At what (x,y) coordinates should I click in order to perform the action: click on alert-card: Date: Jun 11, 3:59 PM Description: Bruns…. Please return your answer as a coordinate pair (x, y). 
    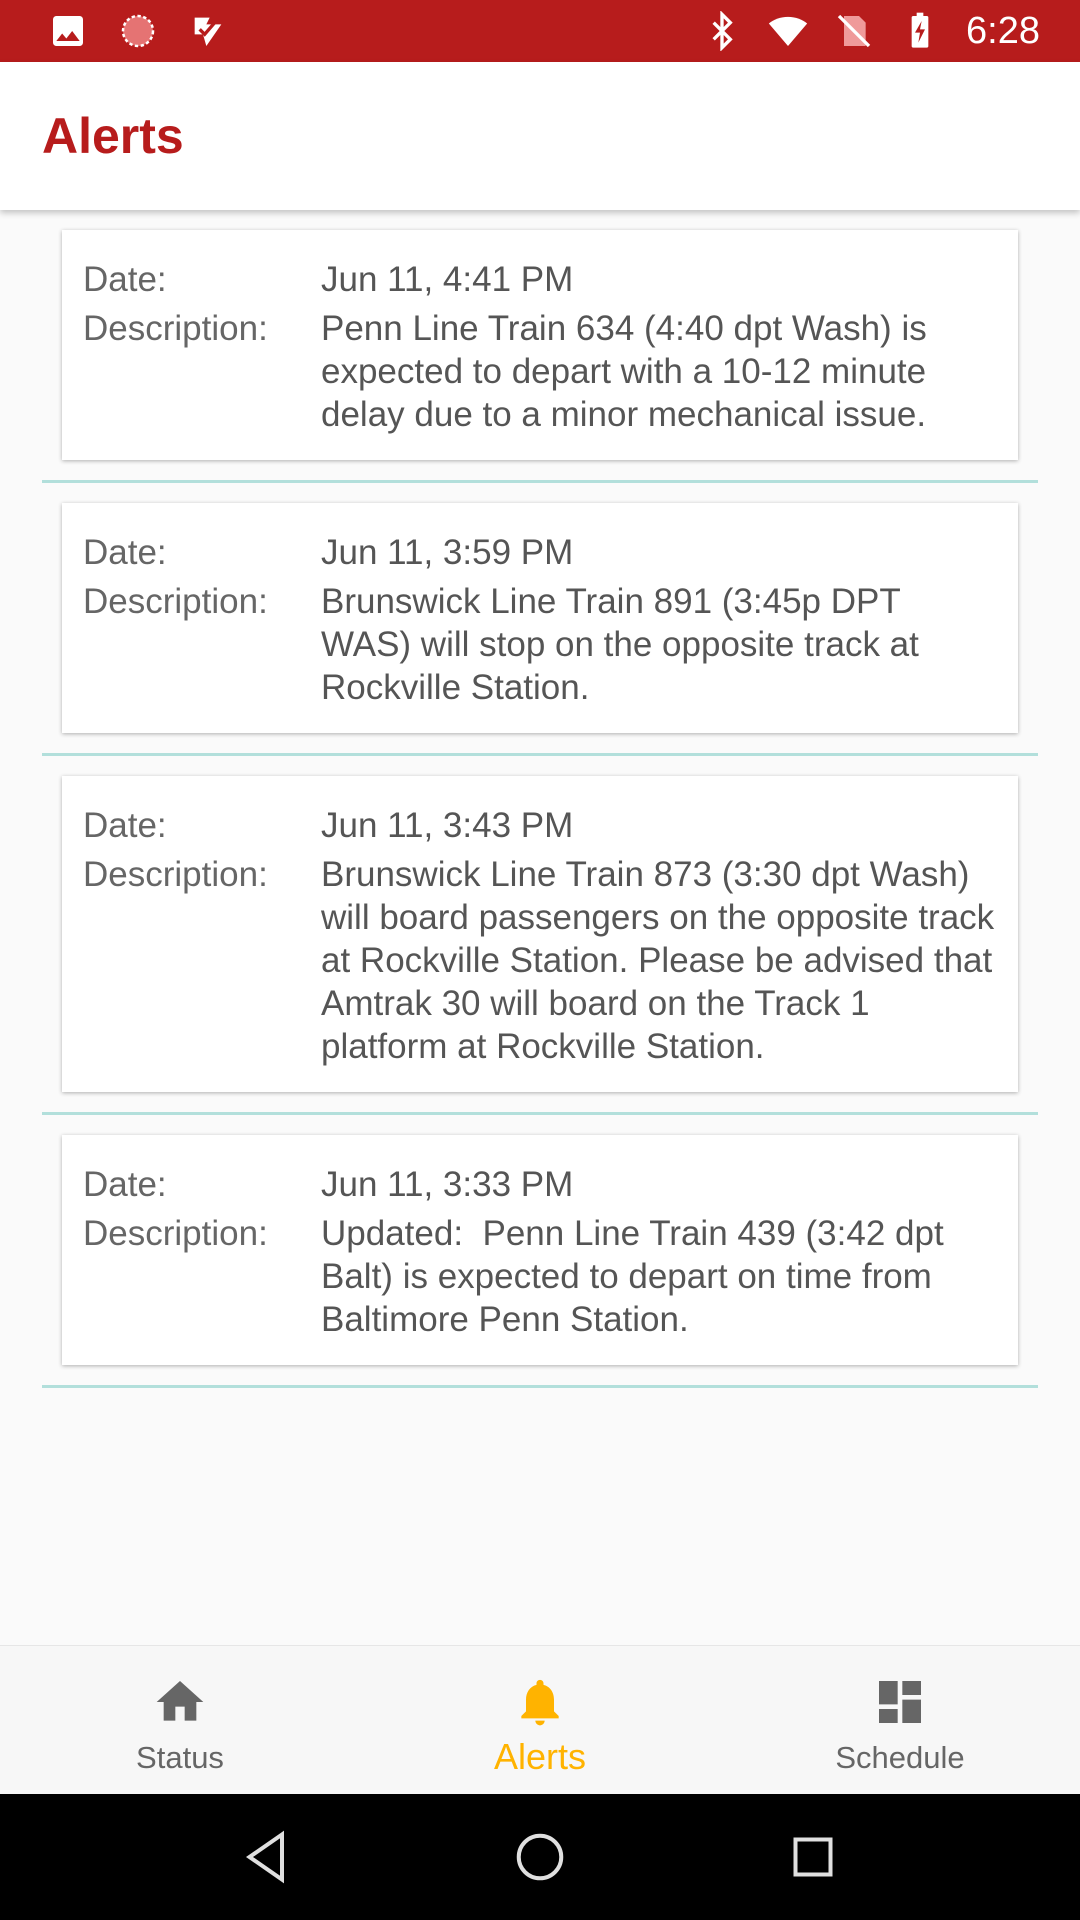
    Looking at the image, I should click on (540, 618).